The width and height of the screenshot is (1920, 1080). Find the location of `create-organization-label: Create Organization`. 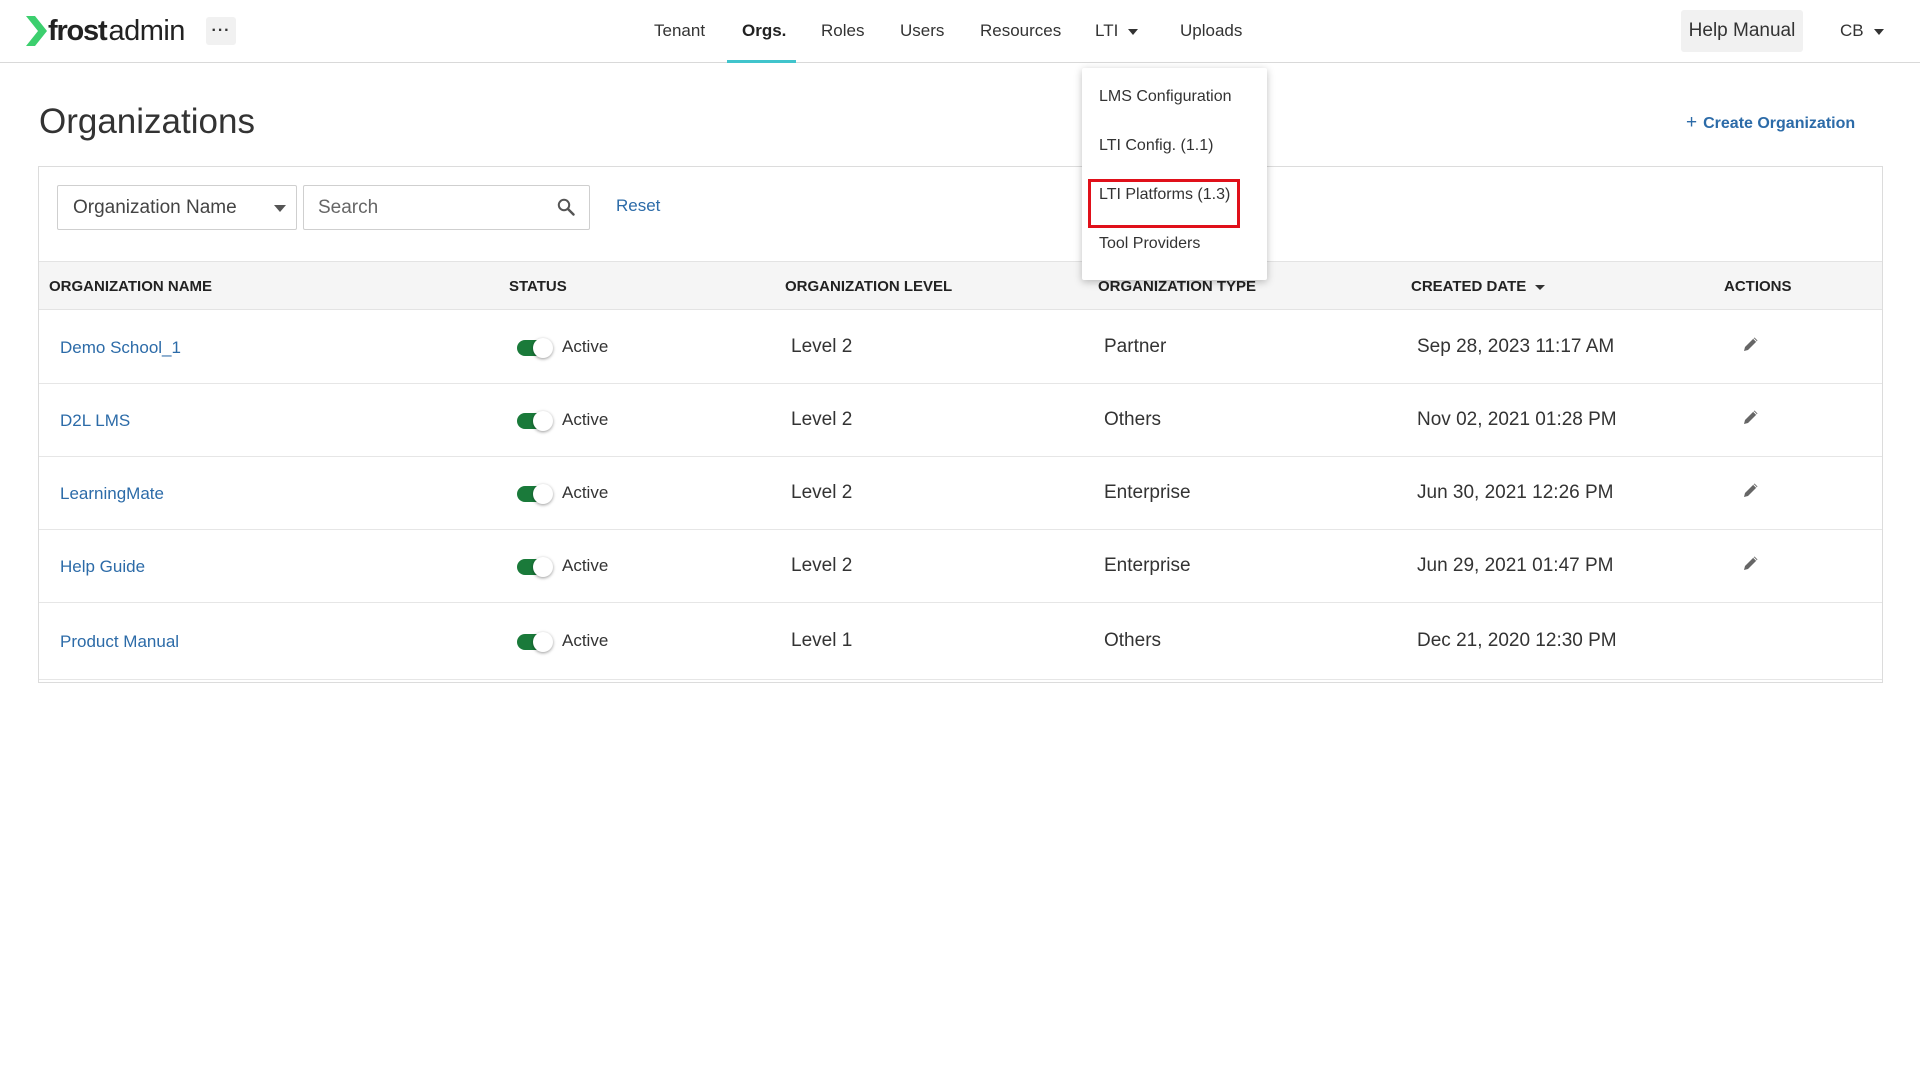

create-organization-label: Create Organization is located at coordinates (1779, 123).